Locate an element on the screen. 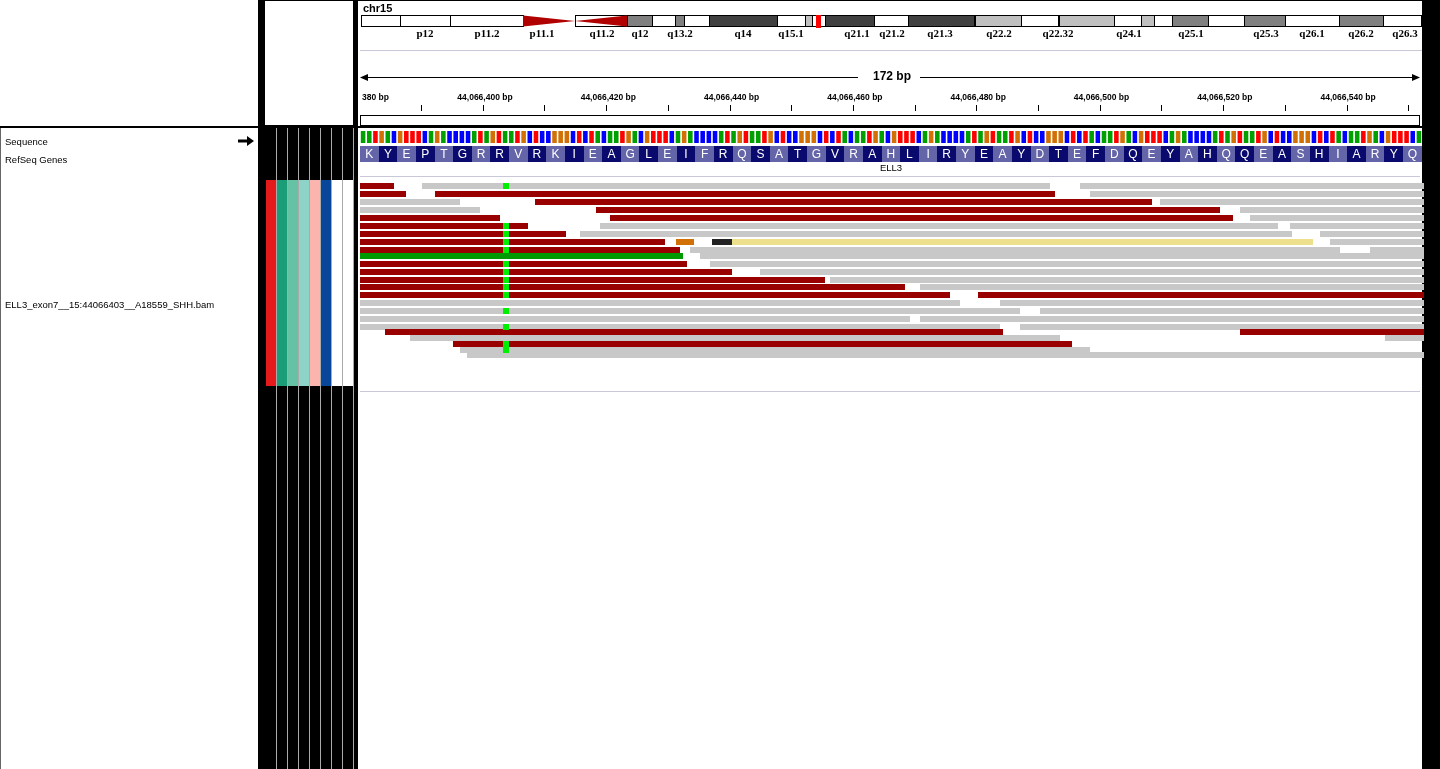 The image size is (1440, 769). band-label: q22.32 is located at coordinates (1058, 33).